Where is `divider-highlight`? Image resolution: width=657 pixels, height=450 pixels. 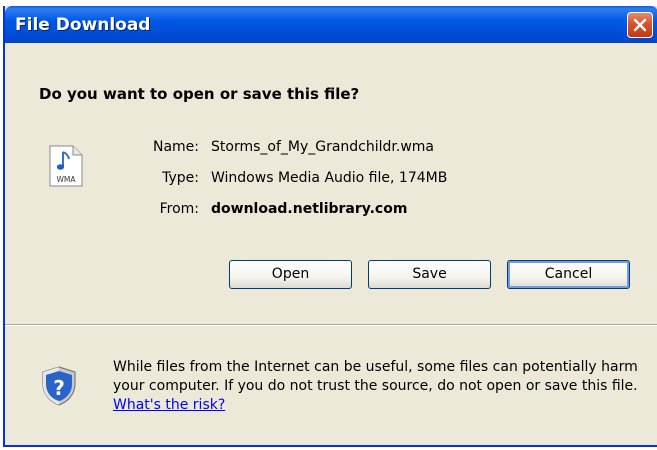
divider-highlight is located at coordinates (331, 325).